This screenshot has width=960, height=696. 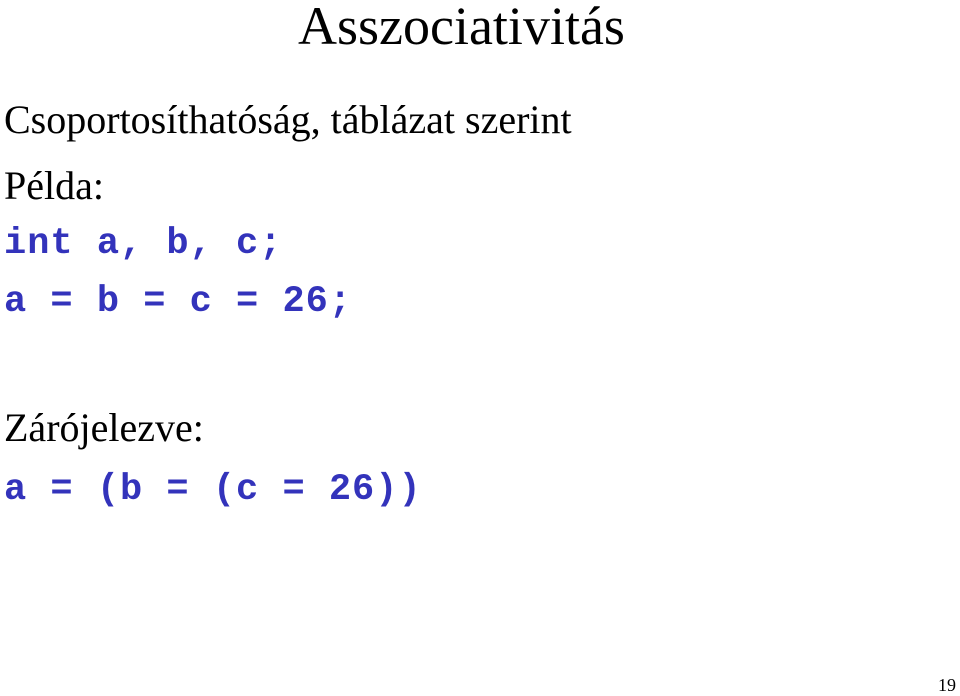 What do you see at coordinates (947, 685) in the screenshot?
I see `page-number: 19` at bounding box center [947, 685].